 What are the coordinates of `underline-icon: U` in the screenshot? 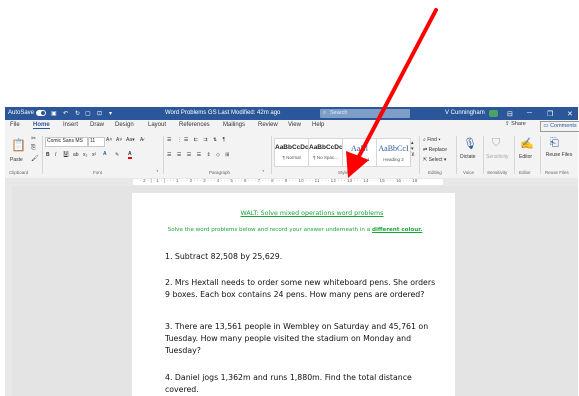 It's located at (66, 154).